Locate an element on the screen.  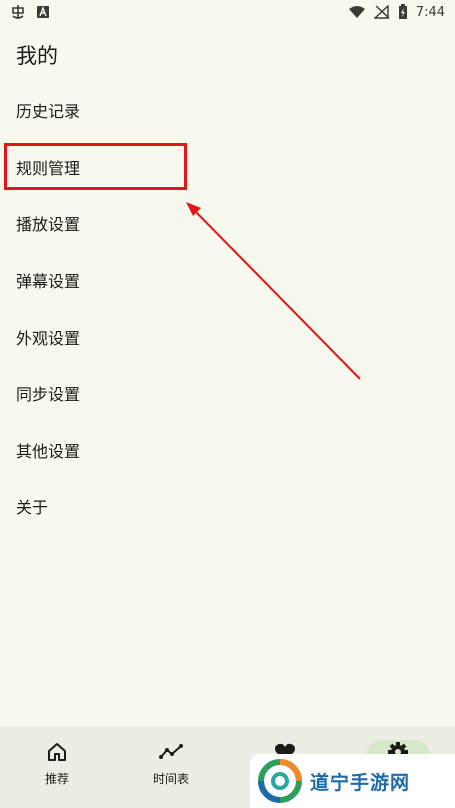
tab-label: 时间表 is located at coordinates (170, 779).